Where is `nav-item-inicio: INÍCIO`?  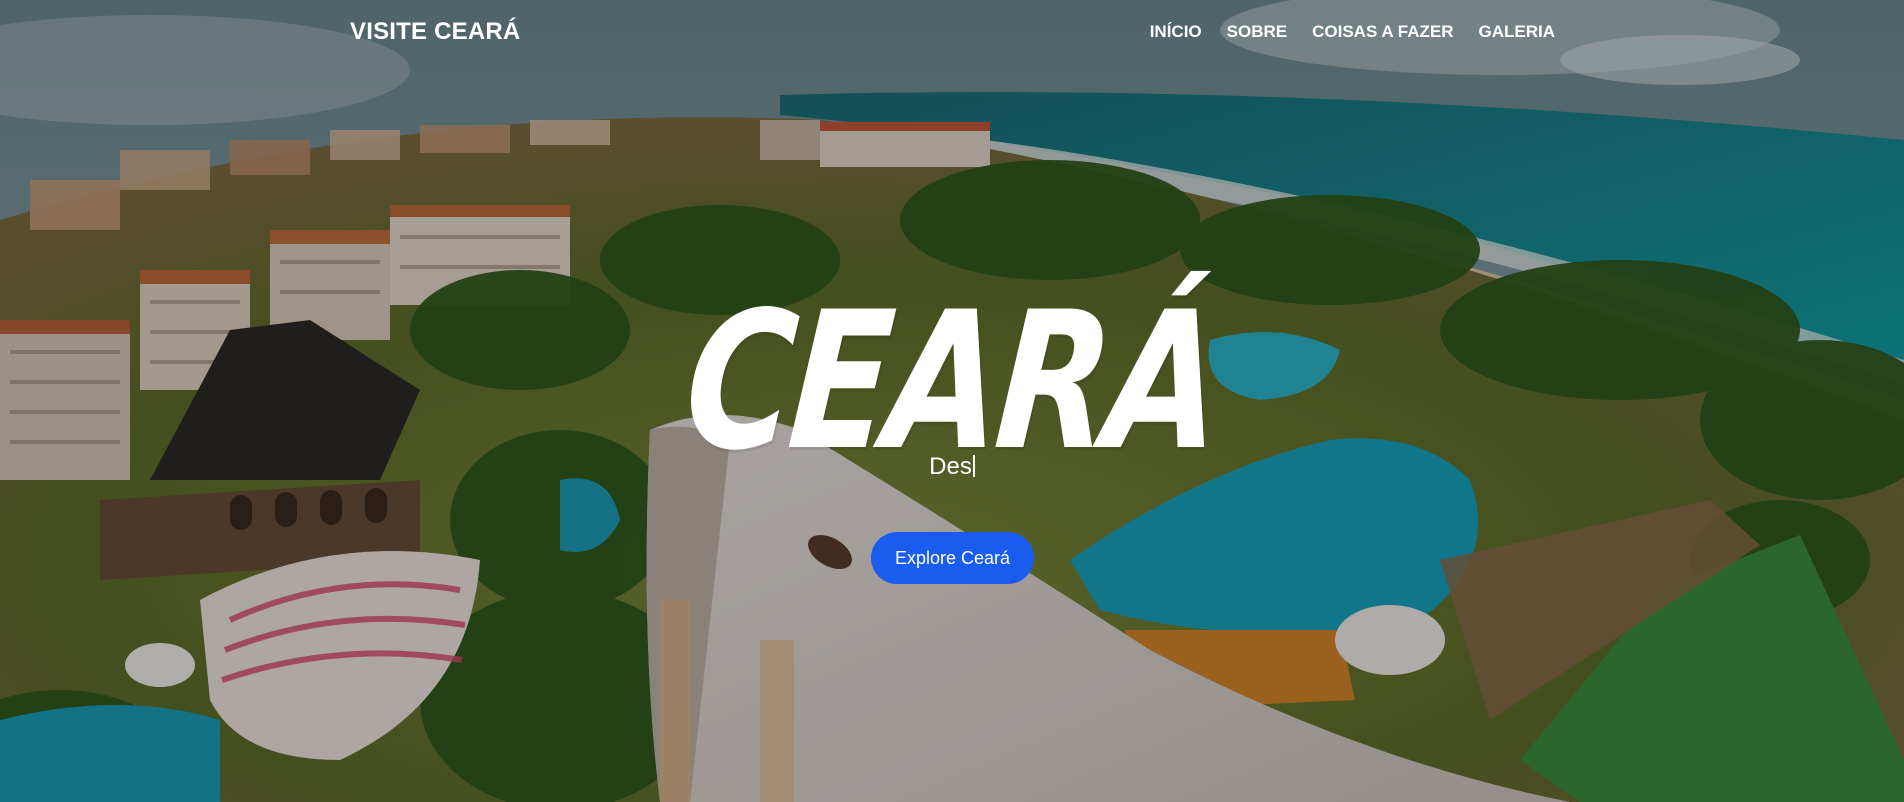
nav-item-inicio: INÍCIO is located at coordinates (1176, 32).